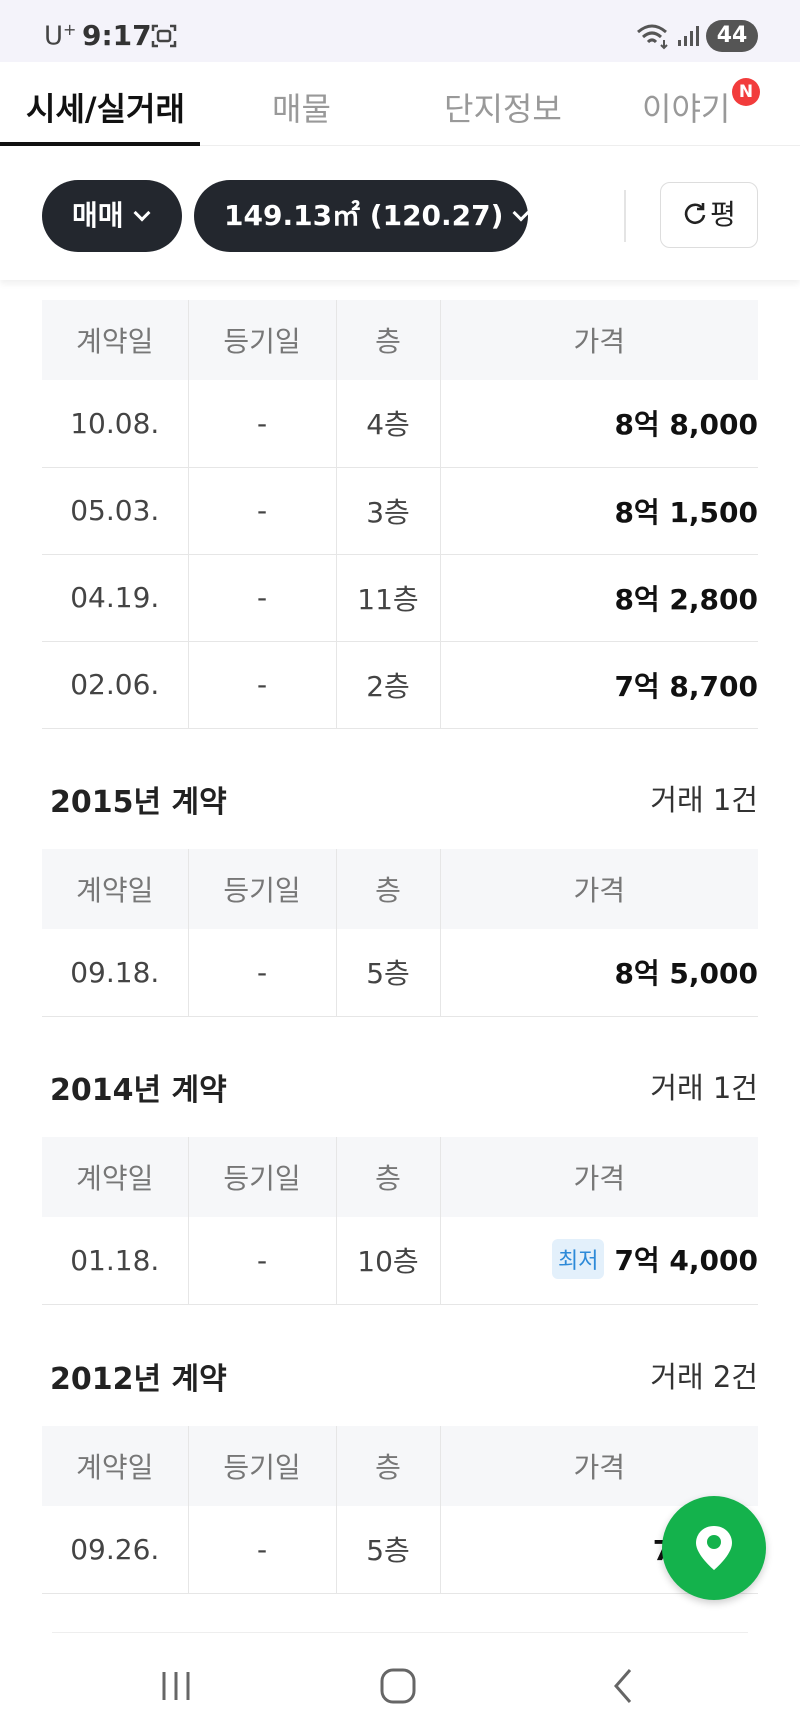 The width and height of the screenshot is (800, 1734). I want to click on table-row: 02.06. - 2층 7억 8,700, so click(400, 685).